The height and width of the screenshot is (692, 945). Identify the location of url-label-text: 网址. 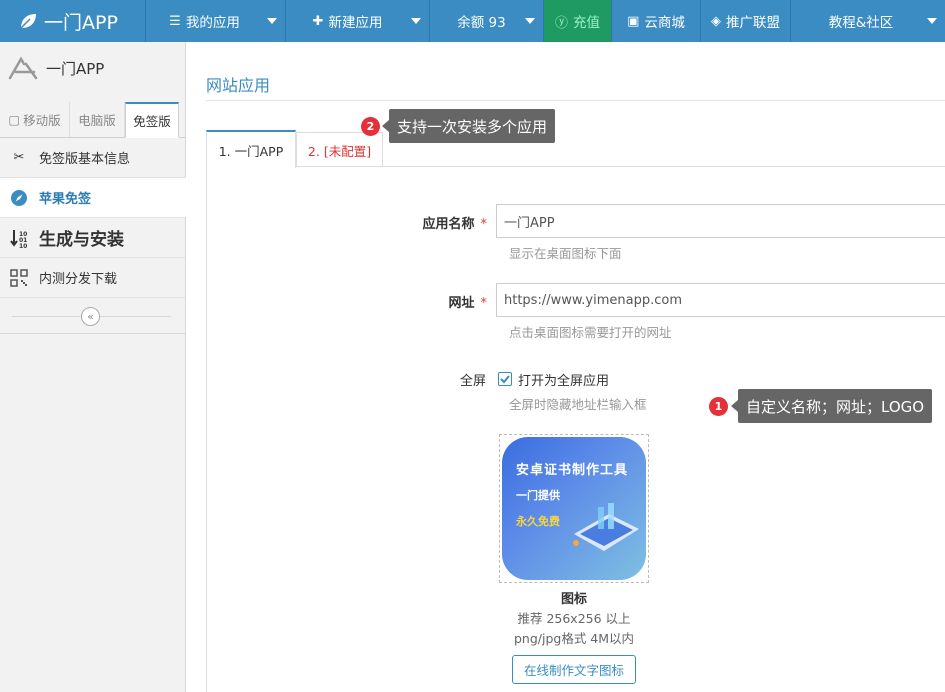
(461, 303).